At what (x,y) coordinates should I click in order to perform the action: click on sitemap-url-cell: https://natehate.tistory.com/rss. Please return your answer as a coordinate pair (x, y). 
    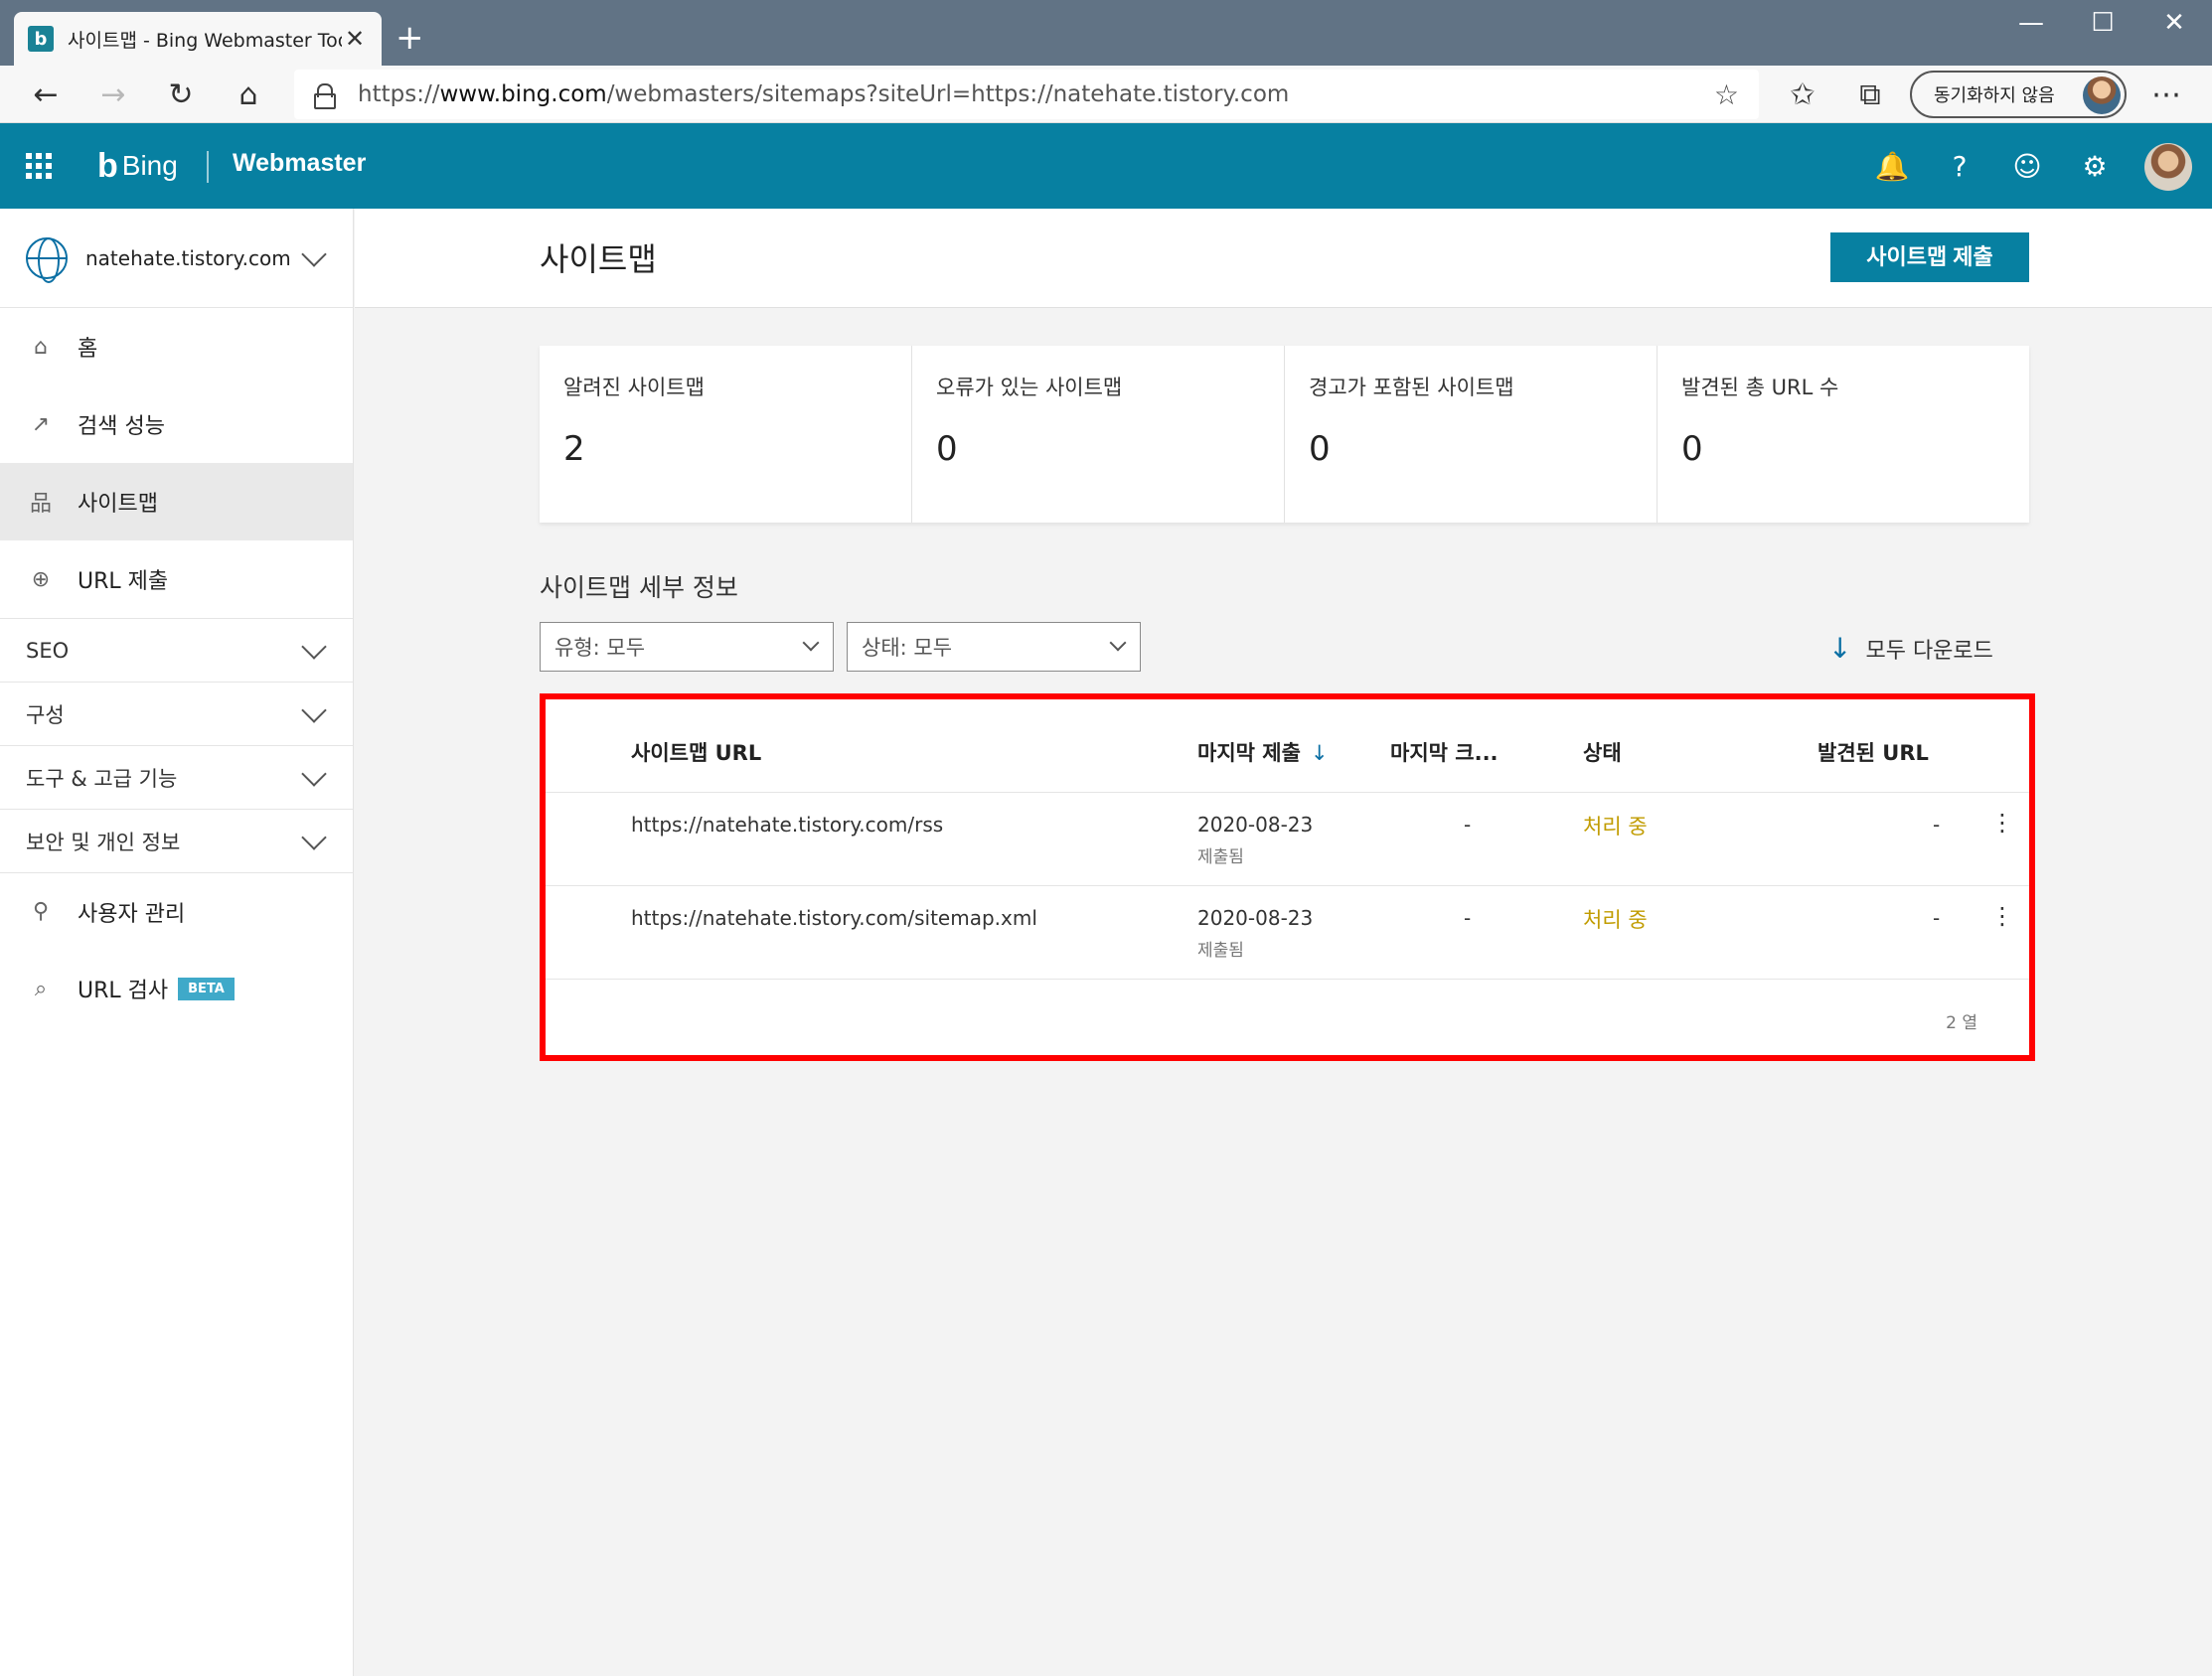
    Looking at the image, I should click on (787, 825).